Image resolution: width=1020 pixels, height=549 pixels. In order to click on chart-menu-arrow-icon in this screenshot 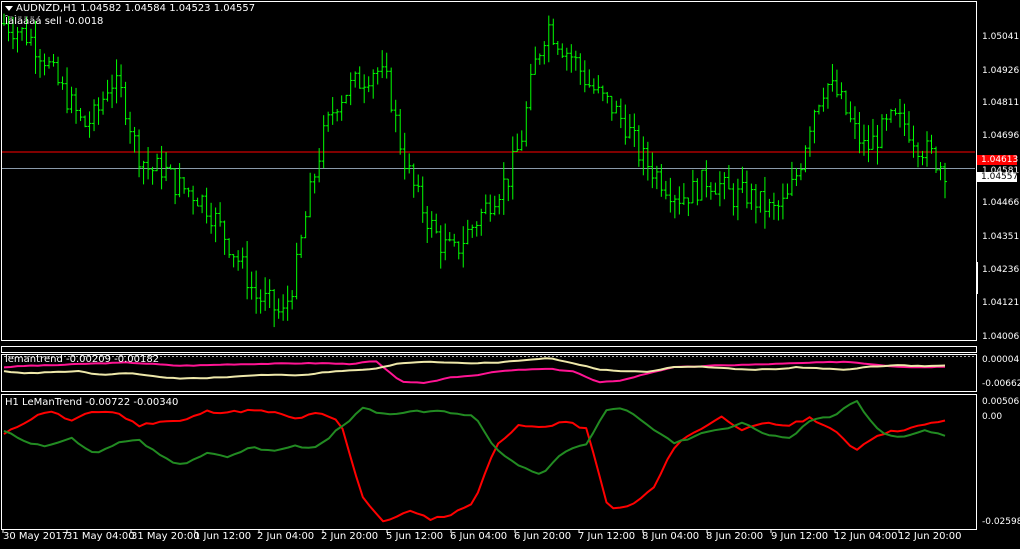, I will do `click(9, 8)`.